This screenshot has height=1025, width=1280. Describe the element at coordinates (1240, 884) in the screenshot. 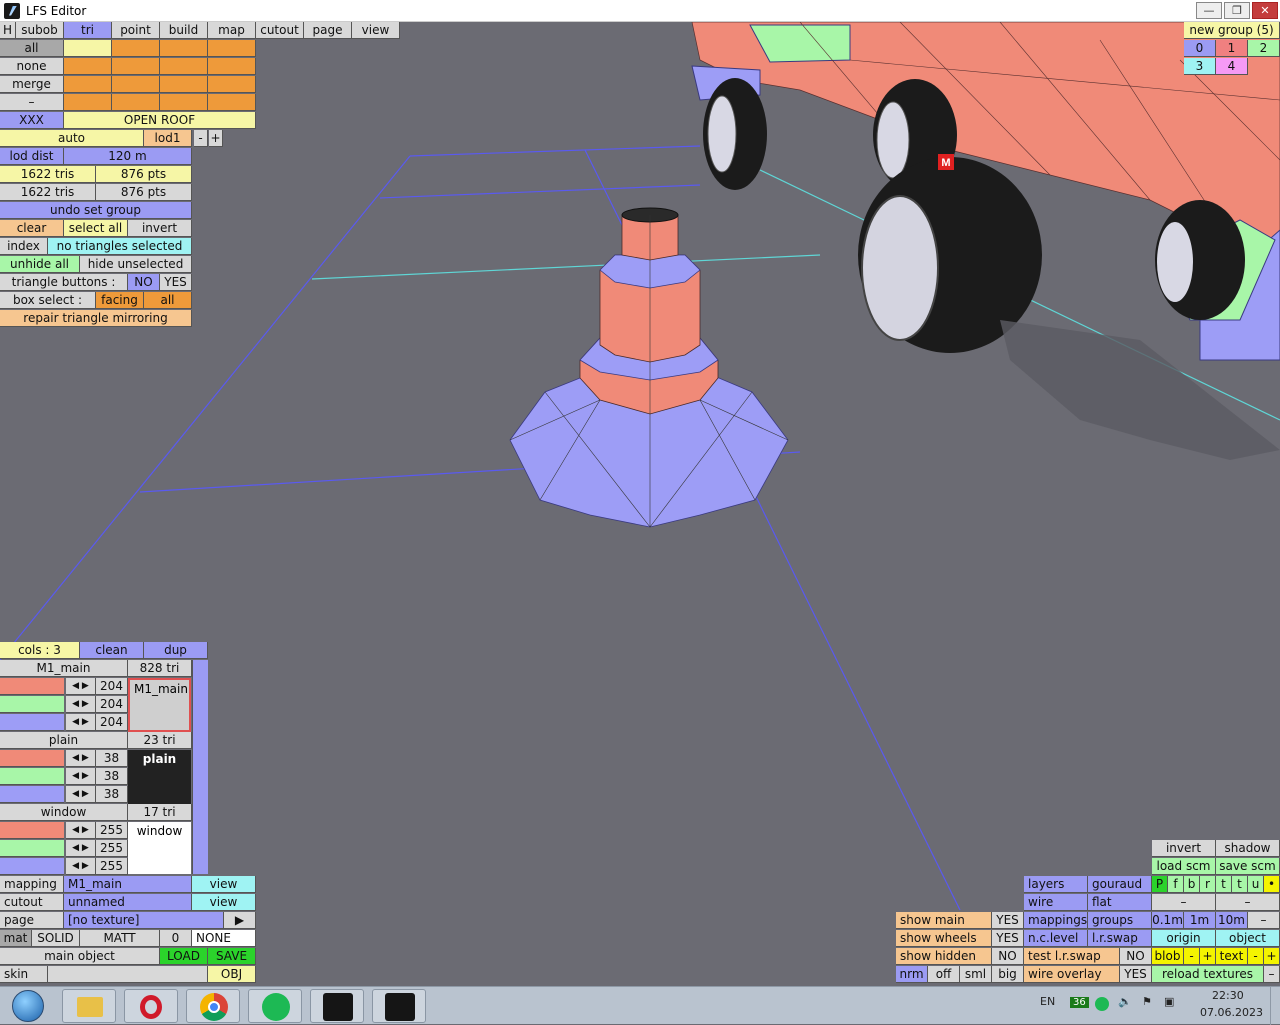

I see `pf-toggle-5: t` at that location.